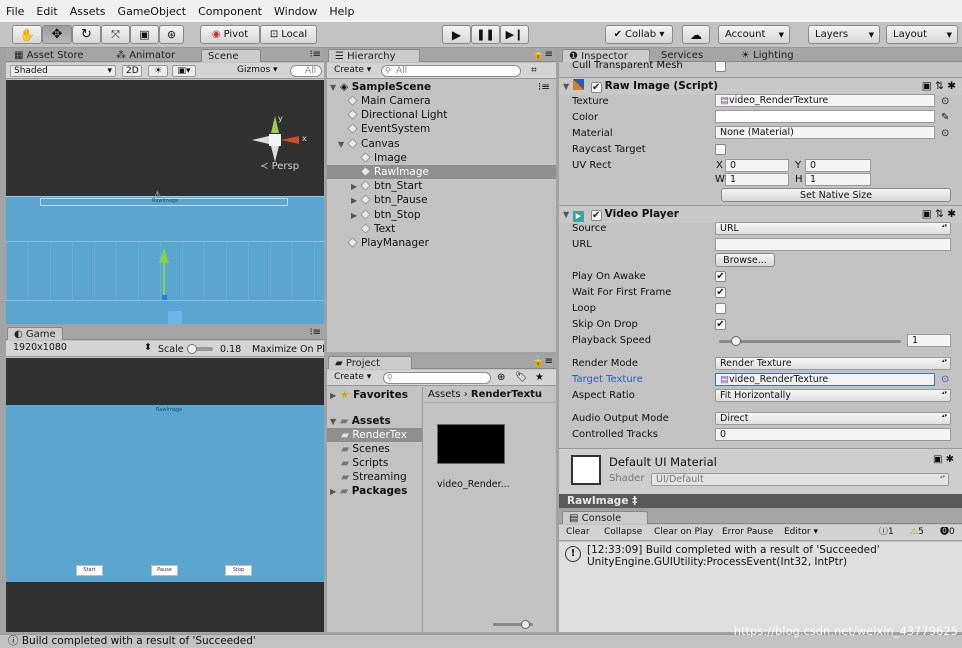 The height and width of the screenshot is (648, 962). I want to click on target-texture-field: ▤video_RenderTexture, so click(825, 379).